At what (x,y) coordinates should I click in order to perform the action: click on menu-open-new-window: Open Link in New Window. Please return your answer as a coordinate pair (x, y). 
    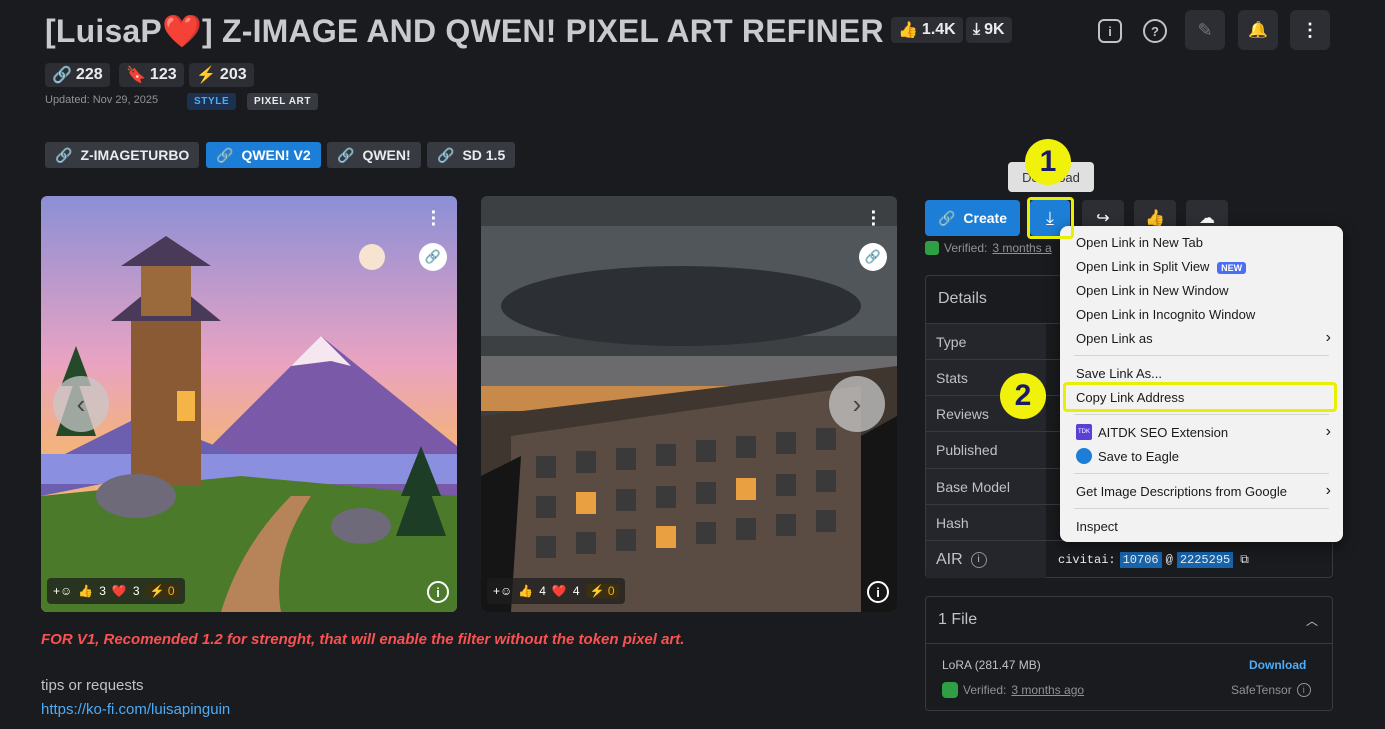
    Looking at the image, I should click on (1203, 290).